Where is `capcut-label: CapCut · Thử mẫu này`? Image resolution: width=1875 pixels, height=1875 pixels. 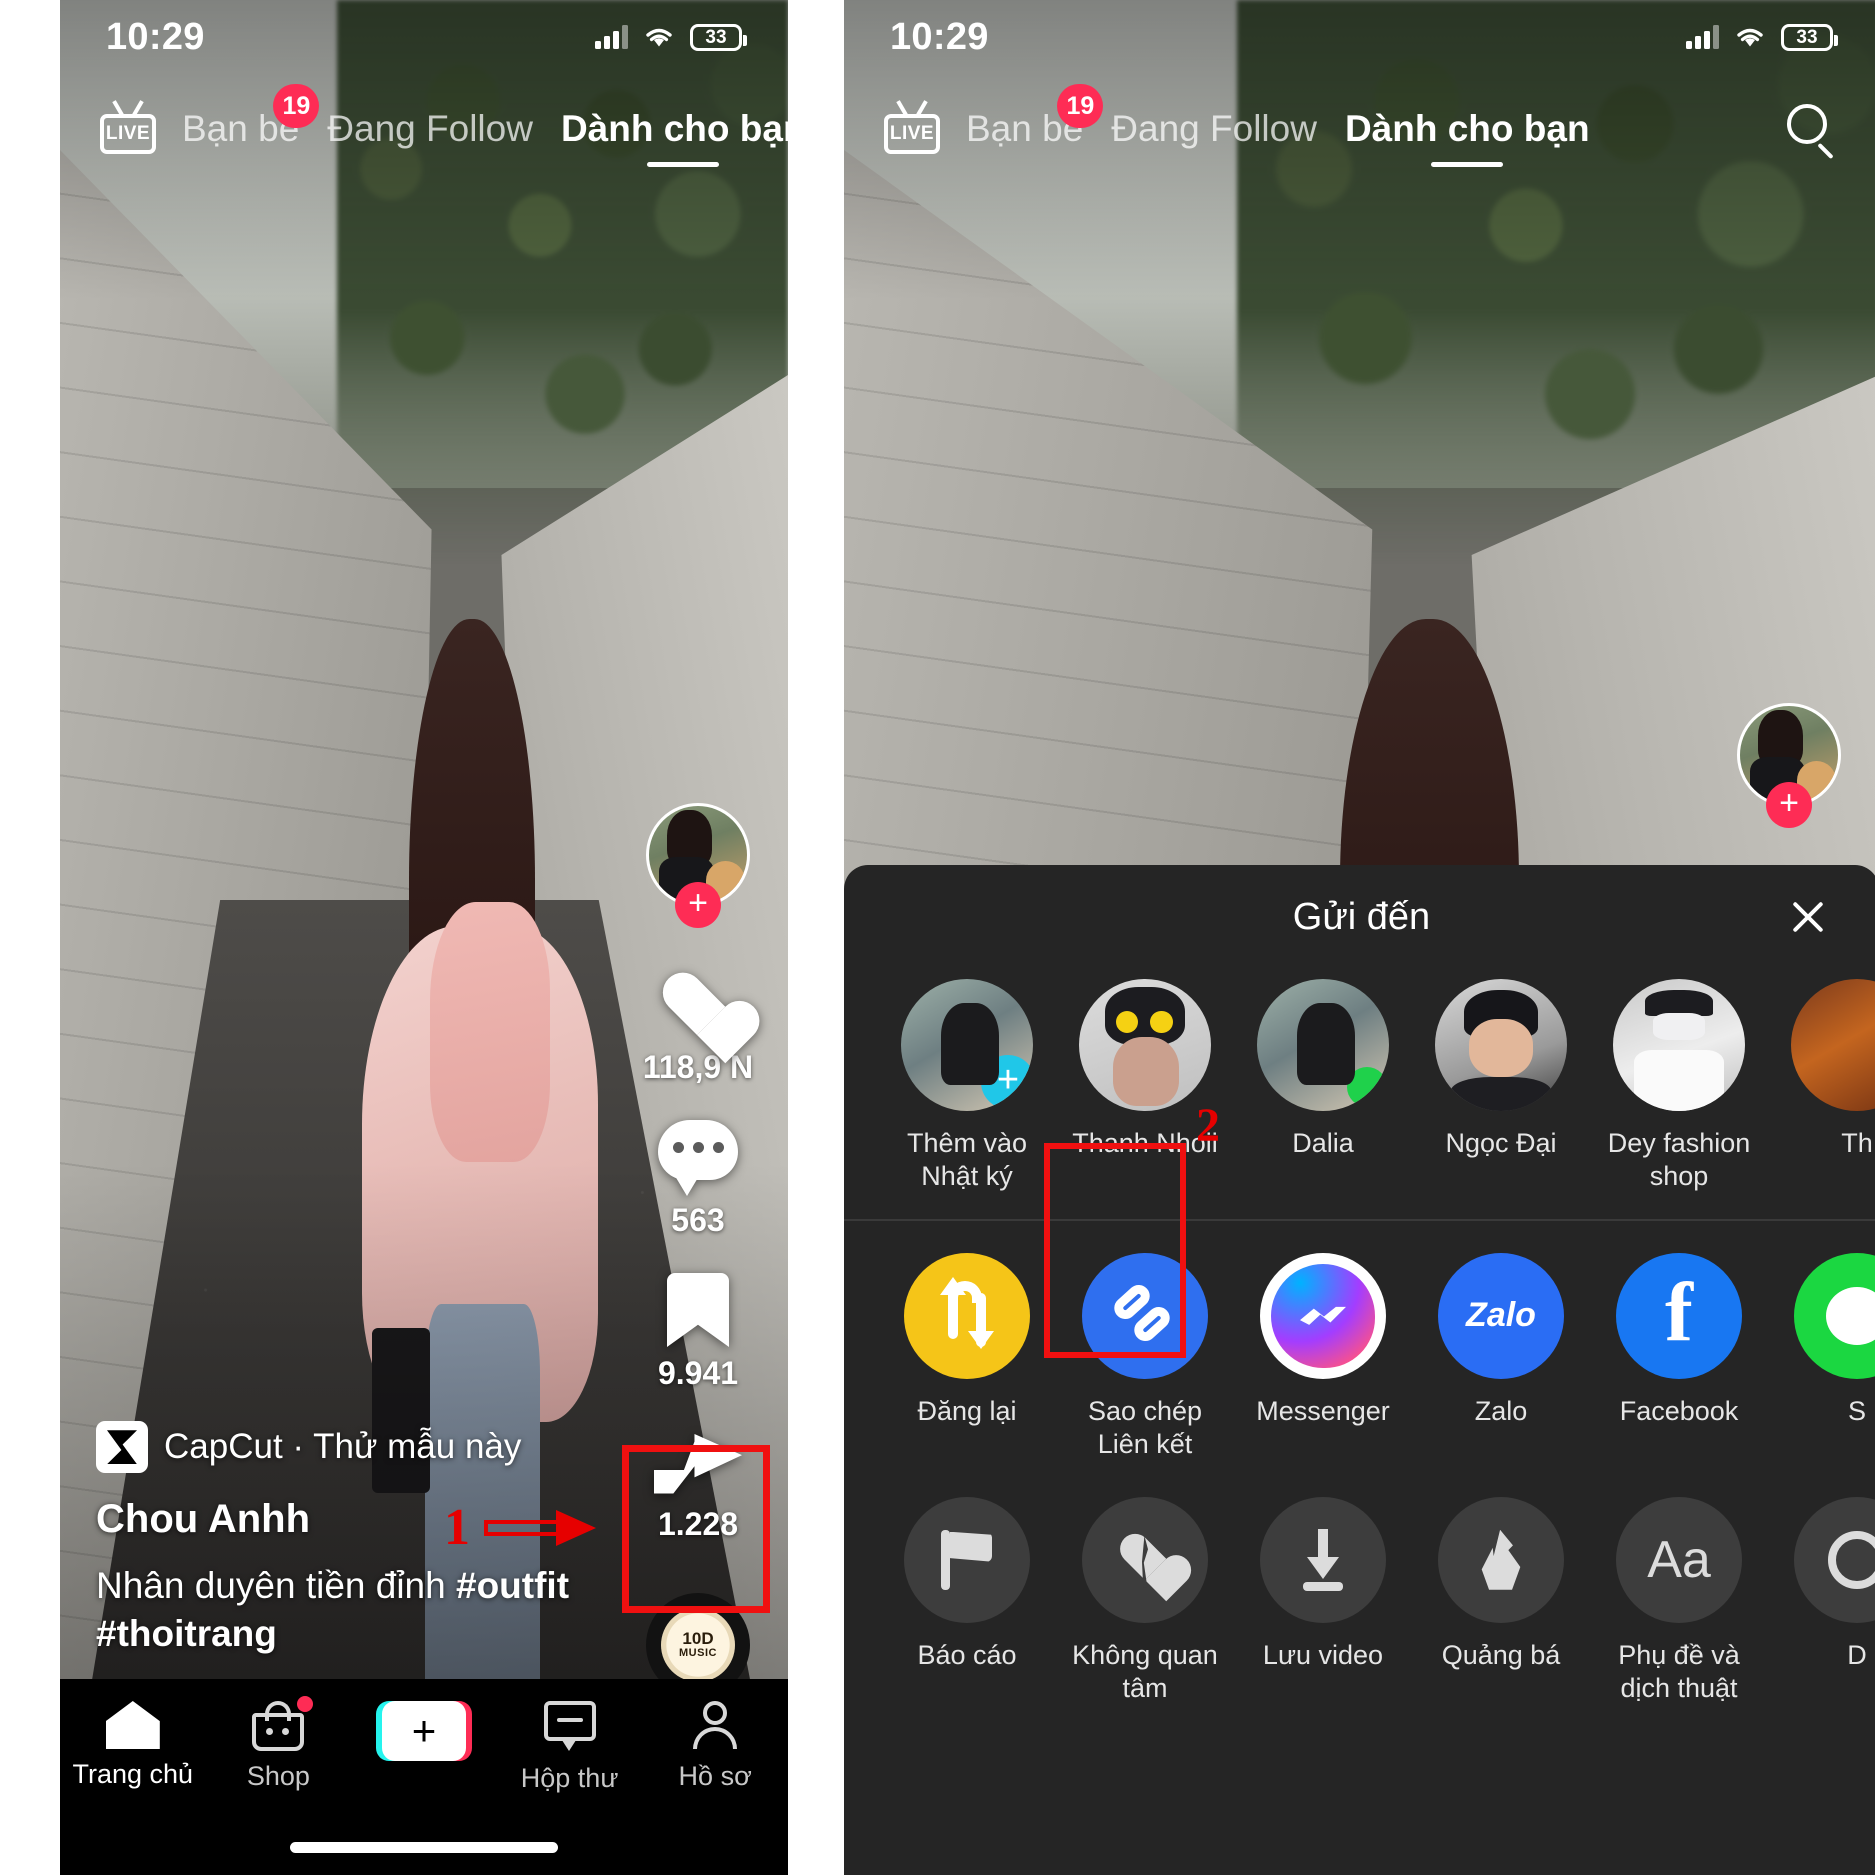 capcut-label: CapCut · Thử mẫu này is located at coordinates (343, 1447).